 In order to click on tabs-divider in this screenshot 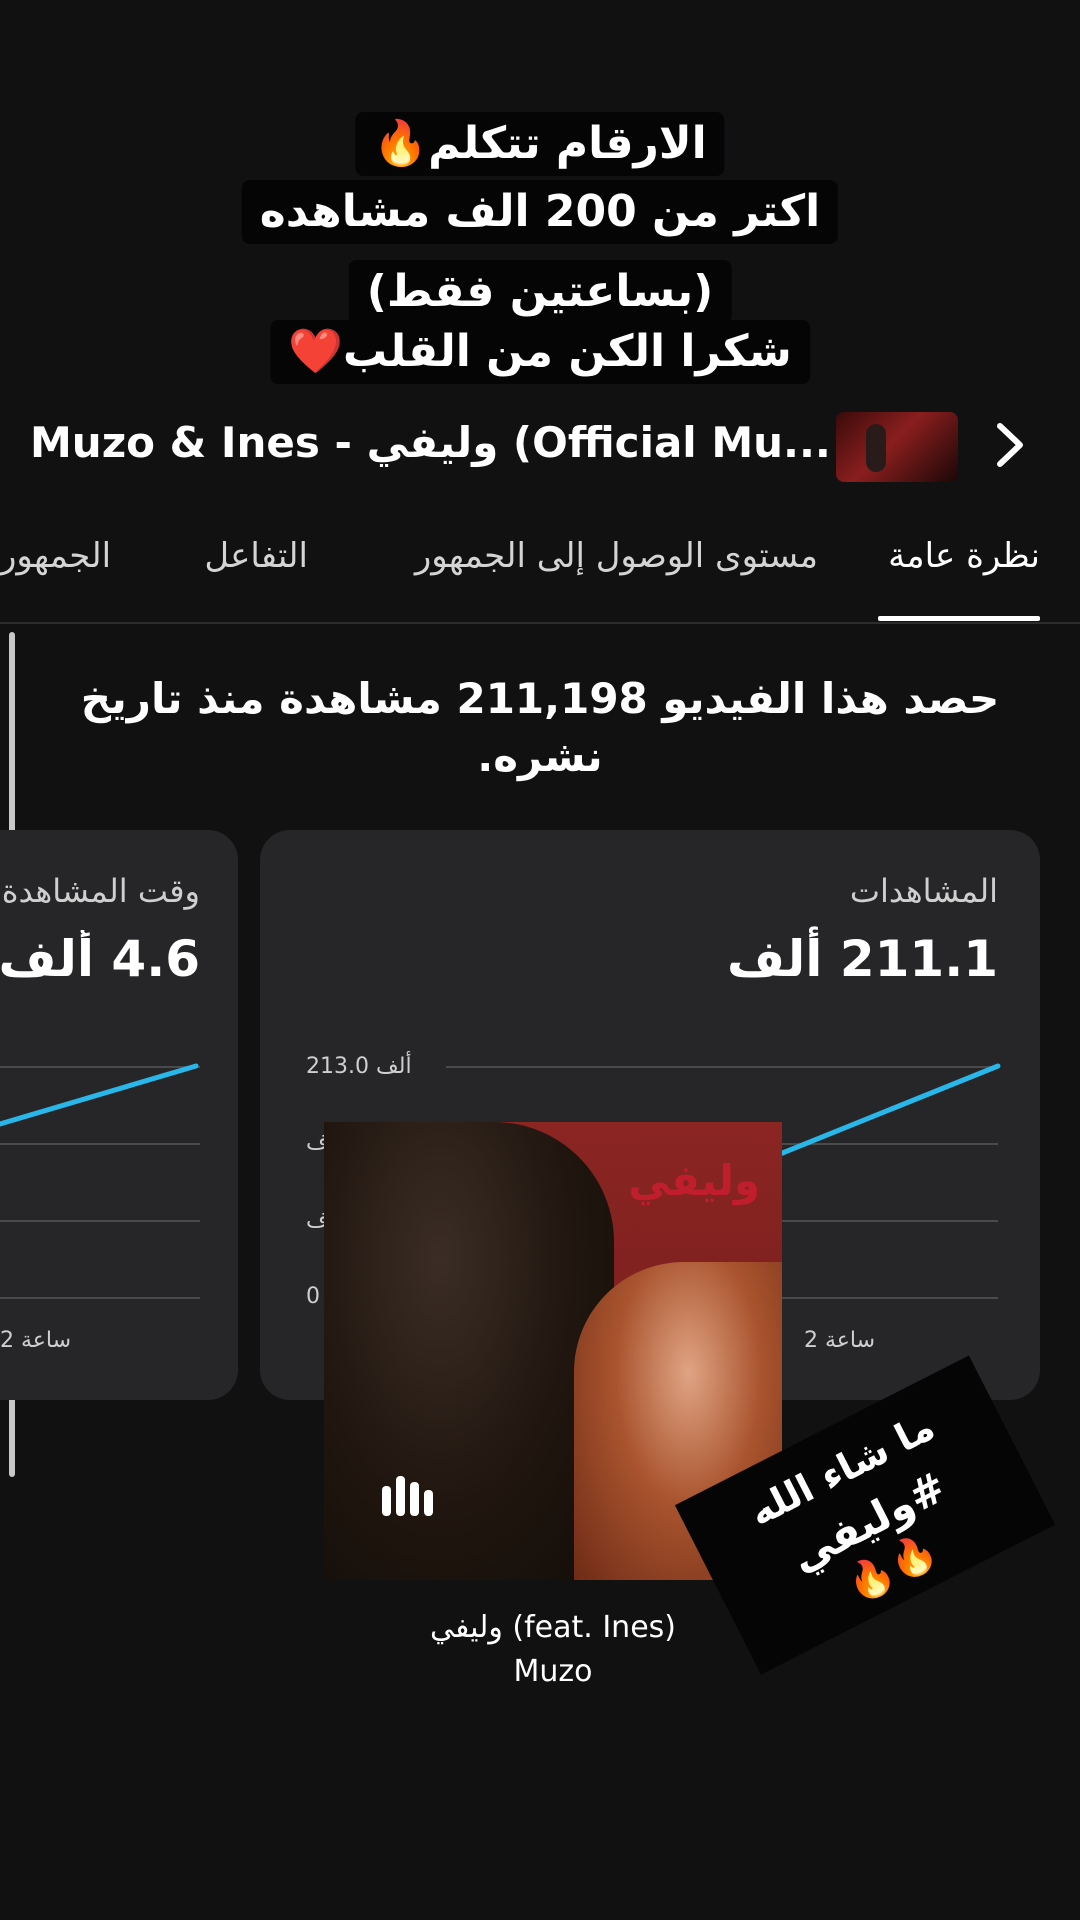, I will do `click(540, 623)`.